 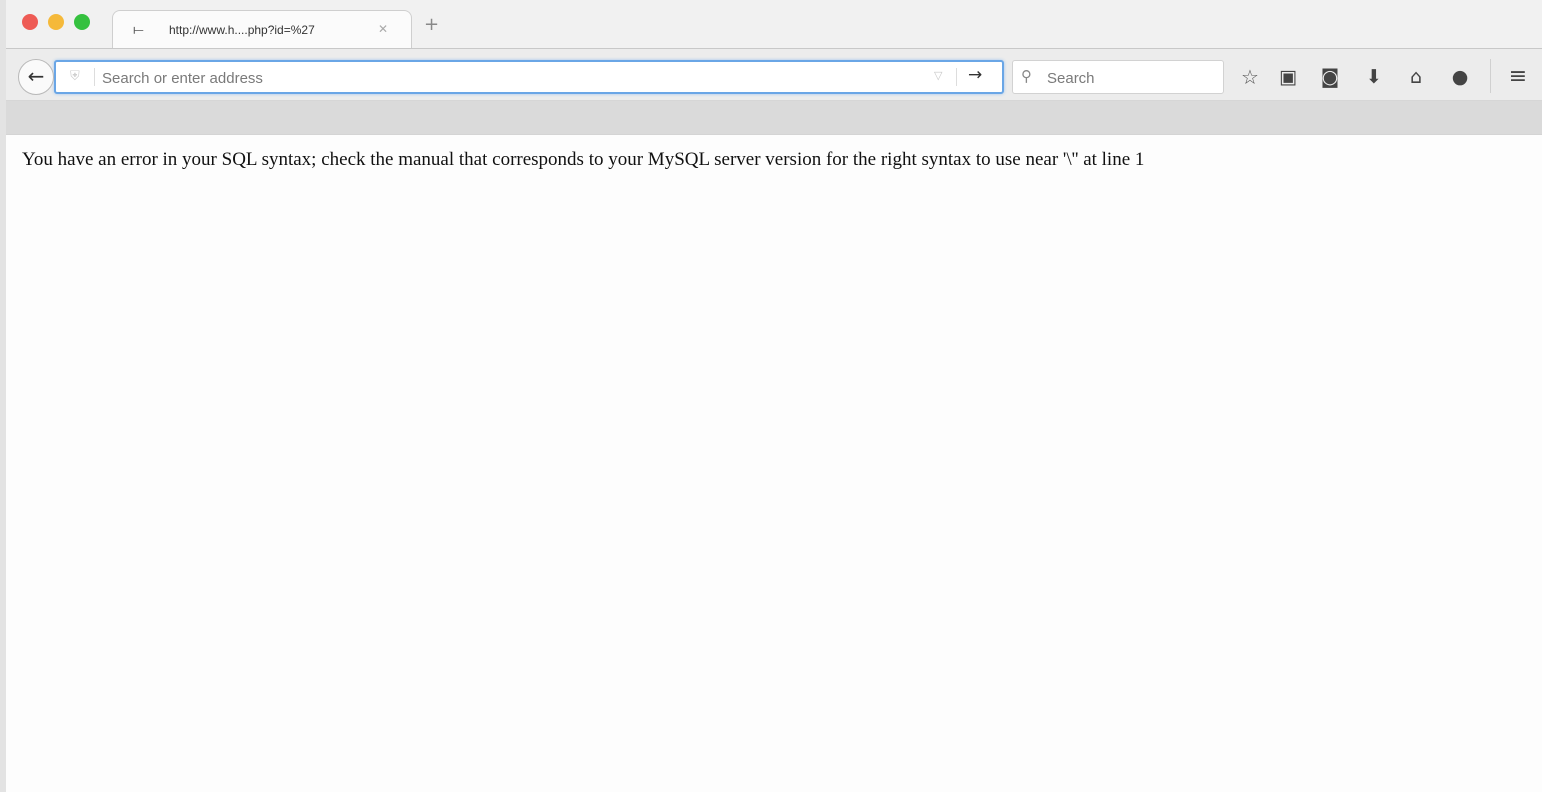 What do you see at coordinates (938, 75) in the screenshot?
I see `history-dropdown-icon: ▽` at bounding box center [938, 75].